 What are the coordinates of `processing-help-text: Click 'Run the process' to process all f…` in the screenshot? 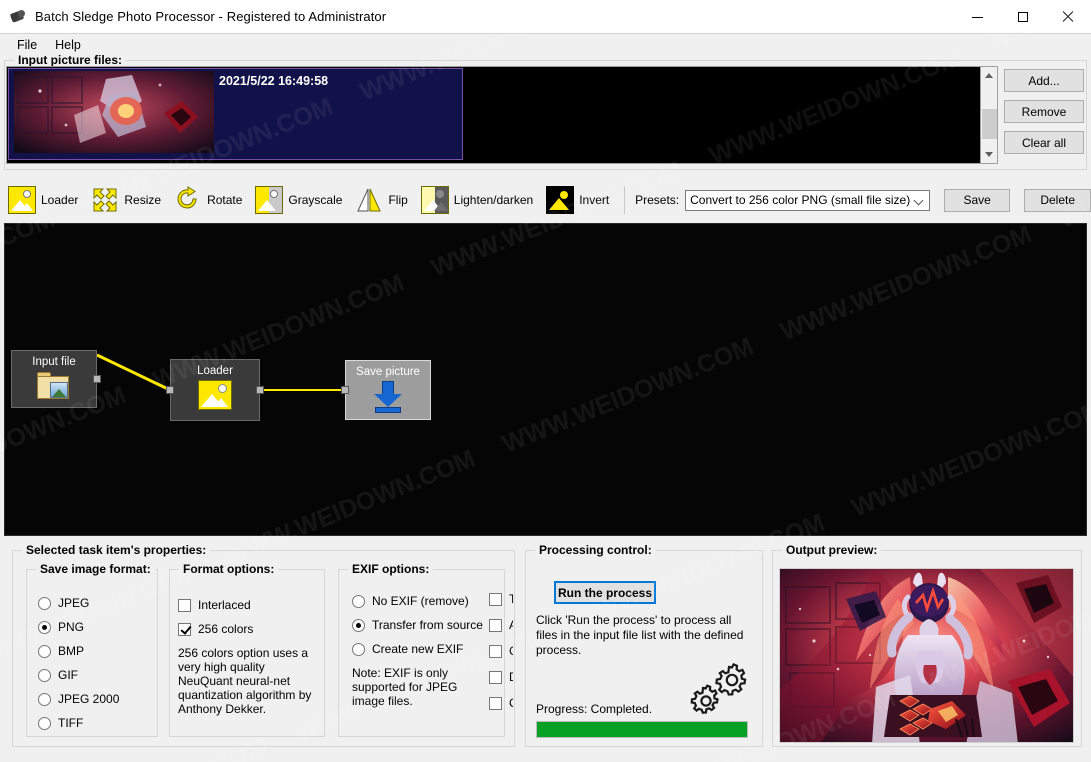 It's located at (640, 635).